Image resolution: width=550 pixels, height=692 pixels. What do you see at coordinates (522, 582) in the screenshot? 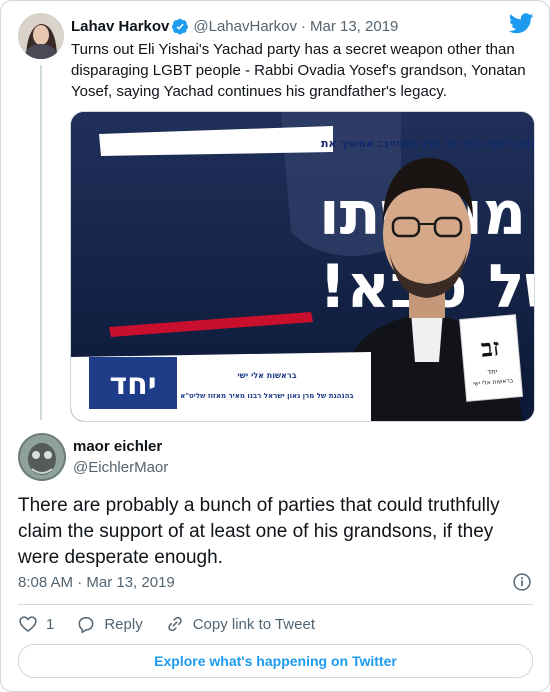
I see `info-icon` at bounding box center [522, 582].